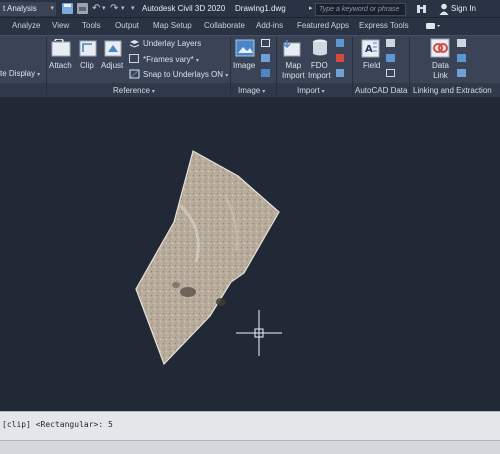 The width and height of the screenshot is (500, 454). What do you see at coordinates (250, 425) in the screenshot?
I see `command-line: [clip] <Rectangular>: 5` at bounding box center [250, 425].